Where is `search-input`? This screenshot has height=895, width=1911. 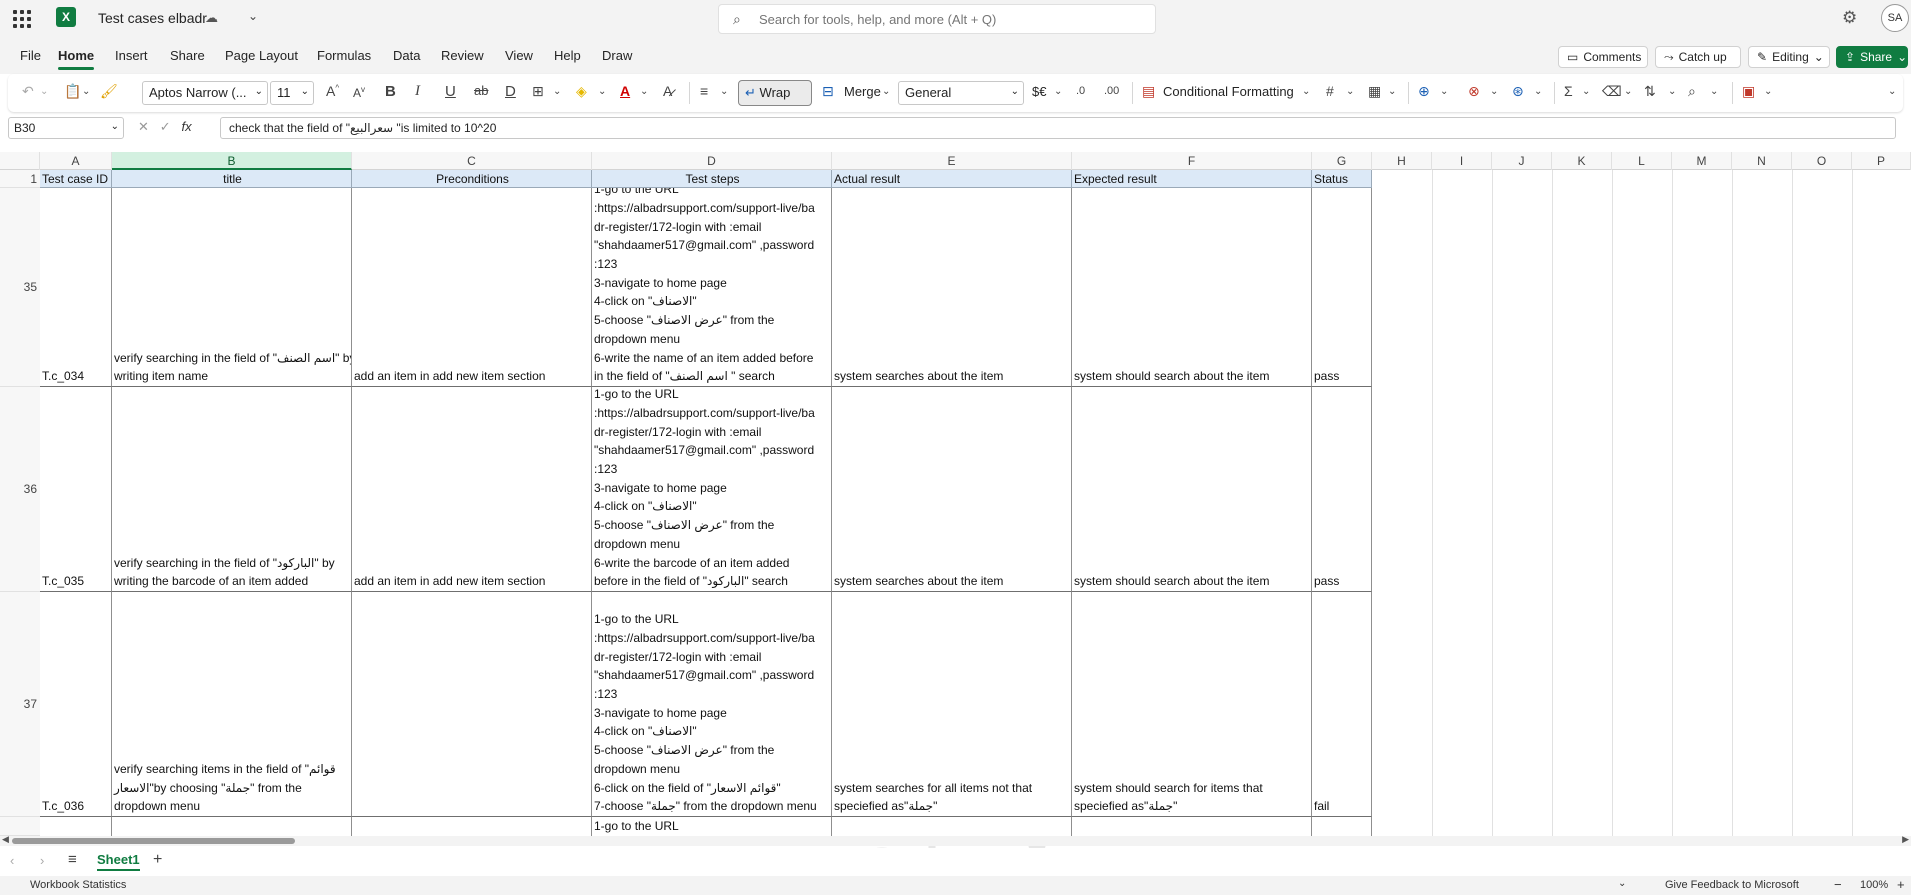
search-input is located at coordinates (949, 19).